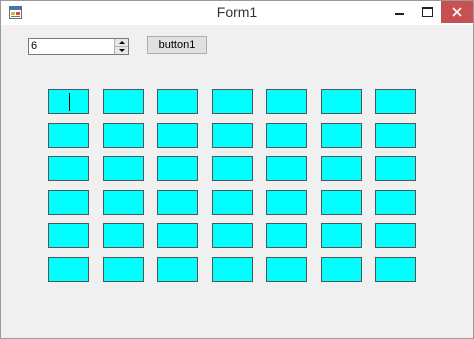 This screenshot has height=339, width=474. I want to click on close-icon, so click(457, 12).